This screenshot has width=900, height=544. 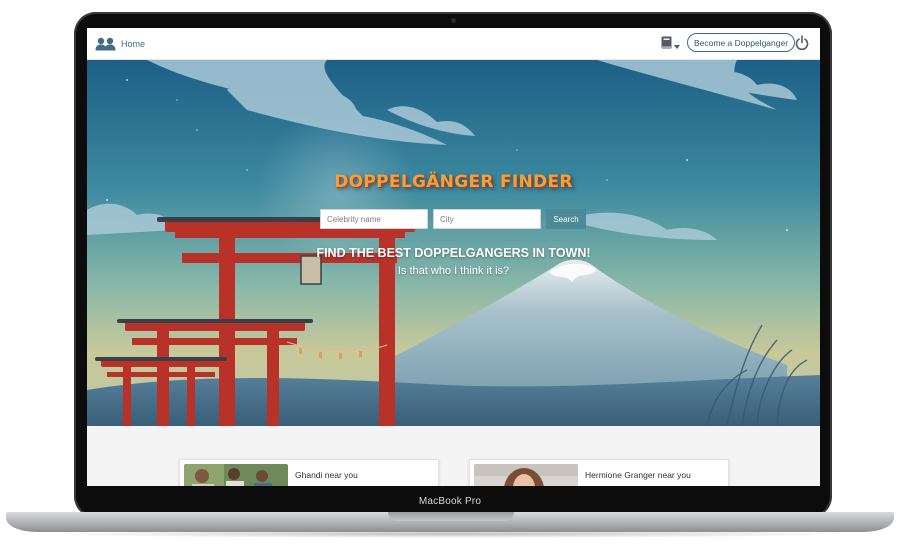 I want to click on device-model-label: MacBook Pro, so click(x=450, y=501).